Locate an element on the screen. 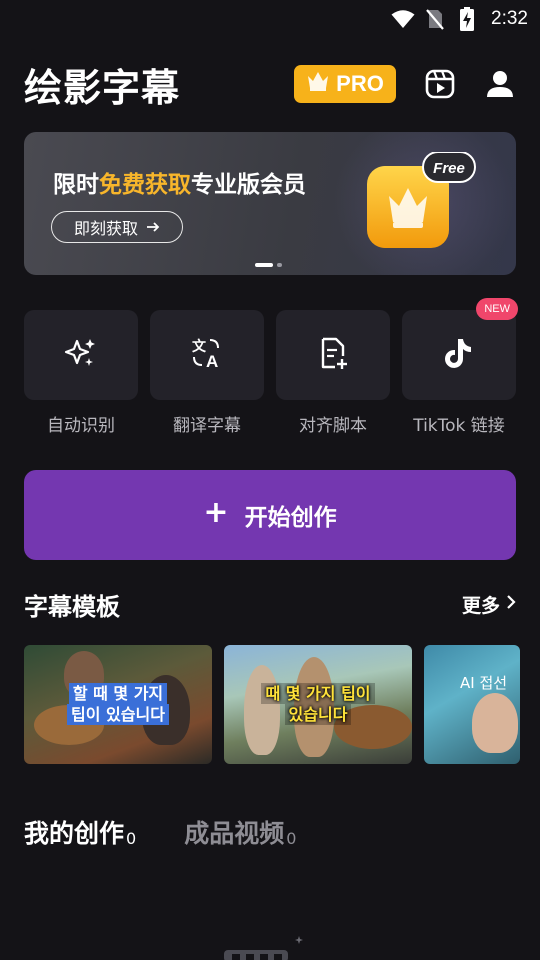 Image resolution: width=540 pixels, height=960 pixels. banner-headline: 限时免费获取专业版会员 is located at coordinates (179, 182).